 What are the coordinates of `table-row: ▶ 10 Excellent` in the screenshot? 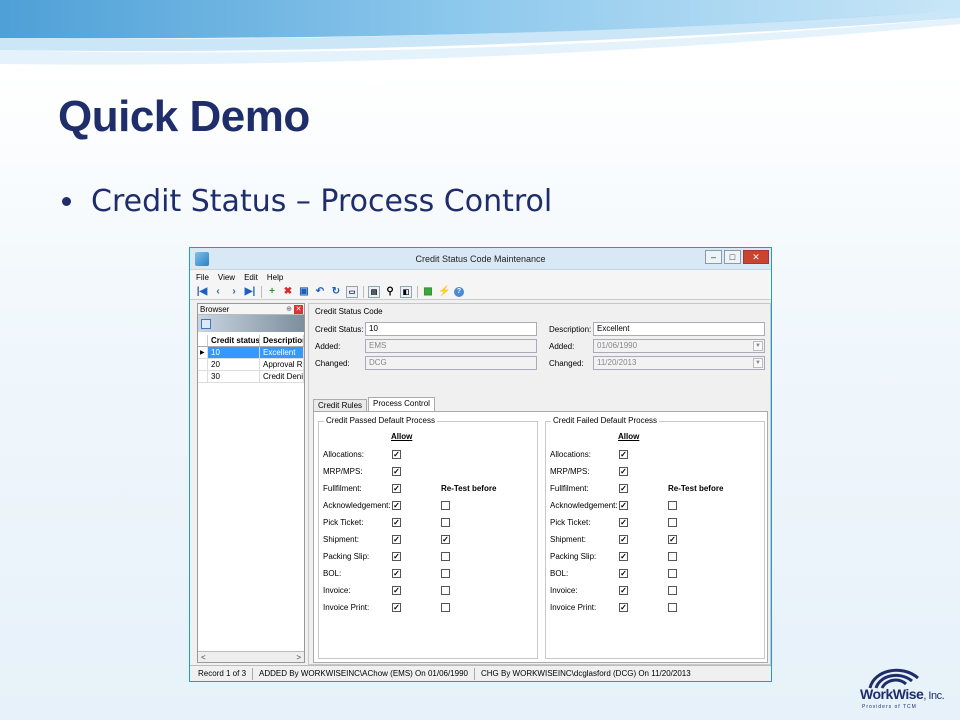 It's located at (251, 353).